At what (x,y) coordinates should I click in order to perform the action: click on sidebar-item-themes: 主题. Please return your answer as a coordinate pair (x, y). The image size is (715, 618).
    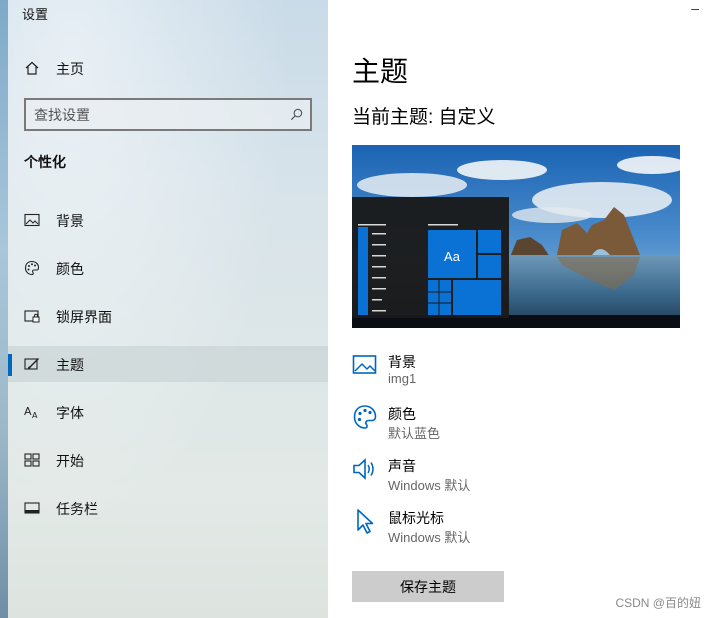
    Looking at the image, I should click on (168, 364).